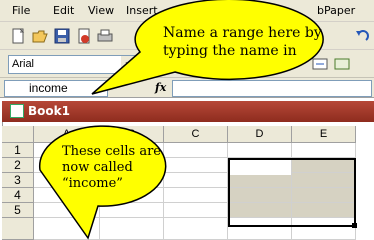  What do you see at coordinates (67, 229) in the screenshot?
I see `cell-a6` at bounding box center [67, 229].